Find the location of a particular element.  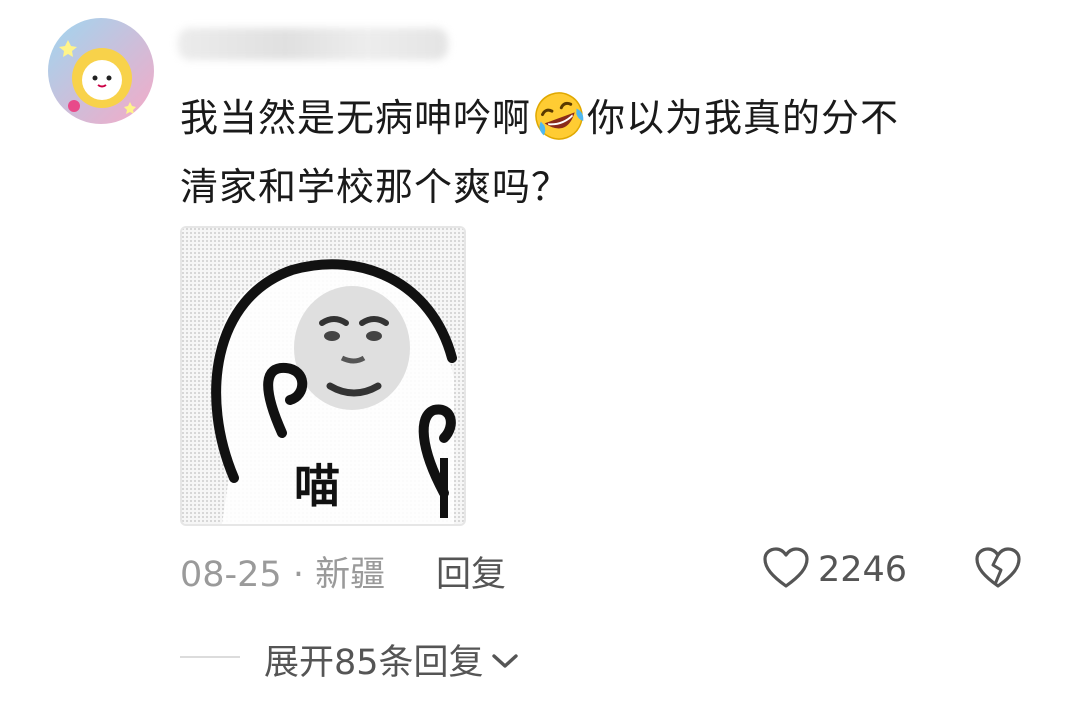

username-blurred is located at coordinates (313, 44).